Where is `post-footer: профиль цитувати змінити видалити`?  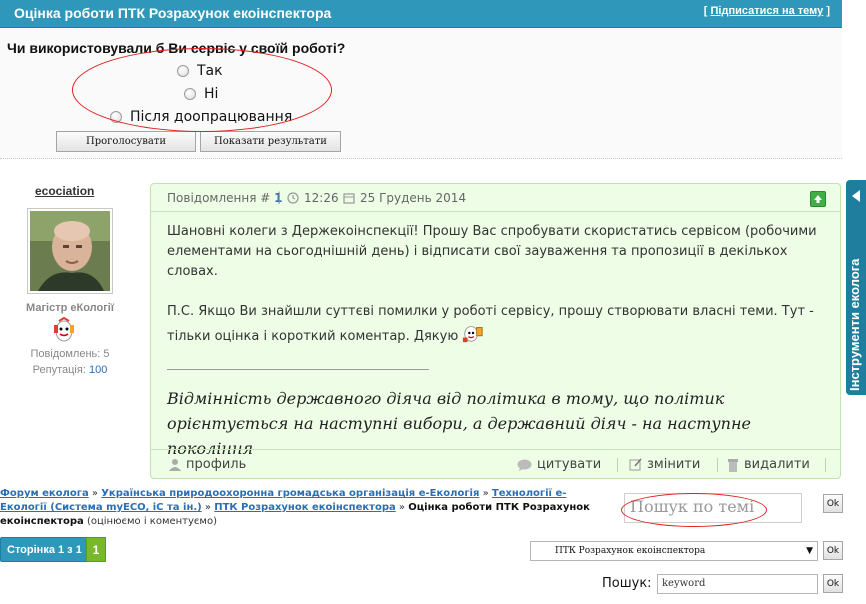 post-footer: профиль цитувати змінити видалити is located at coordinates (495, 464).